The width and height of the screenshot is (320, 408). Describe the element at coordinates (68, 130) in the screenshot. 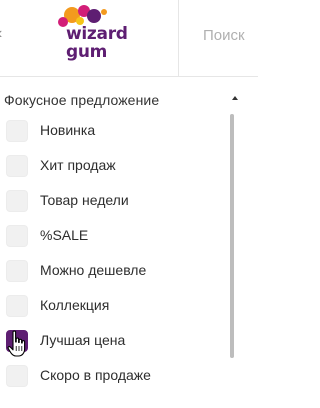

I see `option-label: Новинка` at that location.